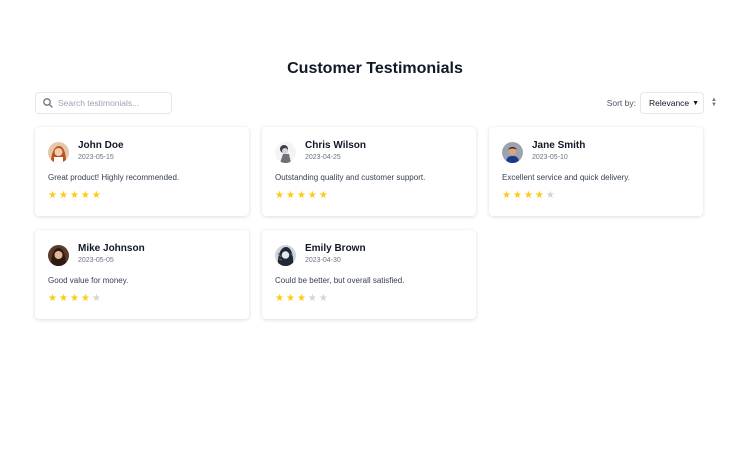 The height and width of the screenshot is (469, 750). What do you see at coordinates (96, 260) in the screenshot?
I see `review-date: 2023-05-05` at bounding box center [96, 260].